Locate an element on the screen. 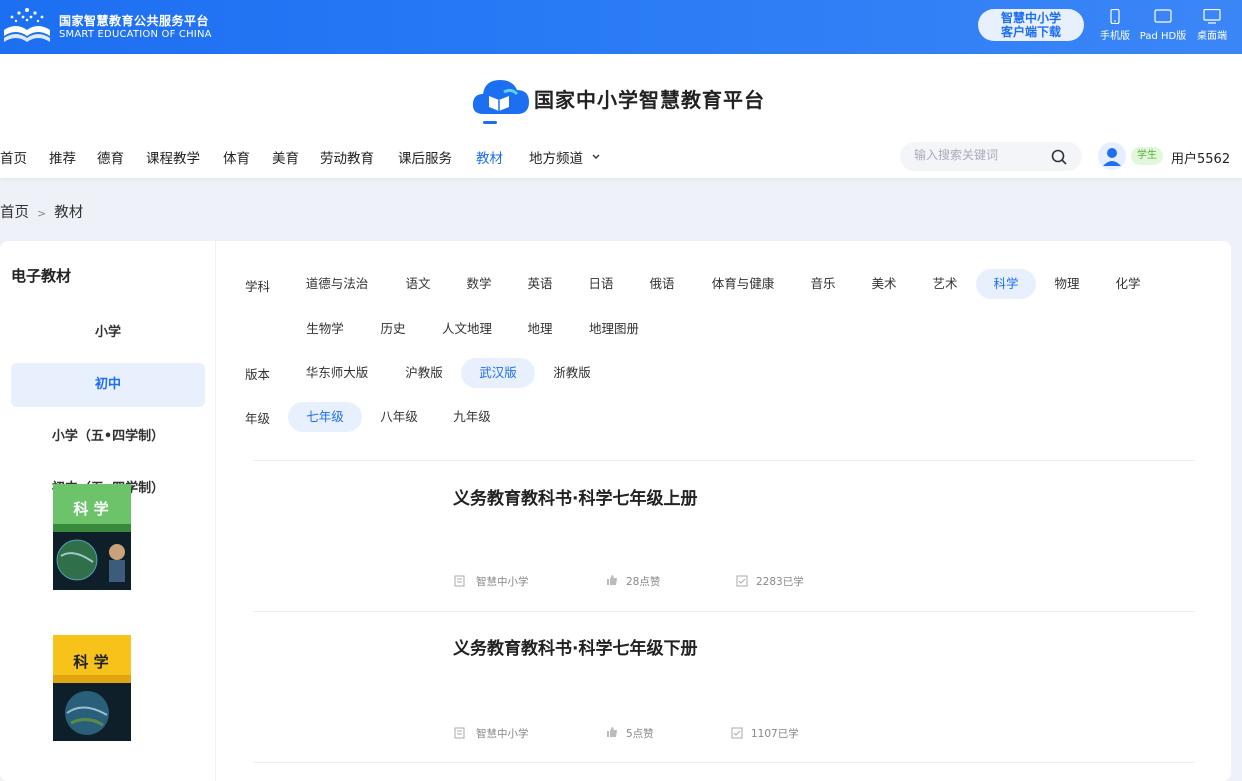 This screenshot has height=781, width=1242. subject-chip: 地理图册 is located at coordinates (614, 329).